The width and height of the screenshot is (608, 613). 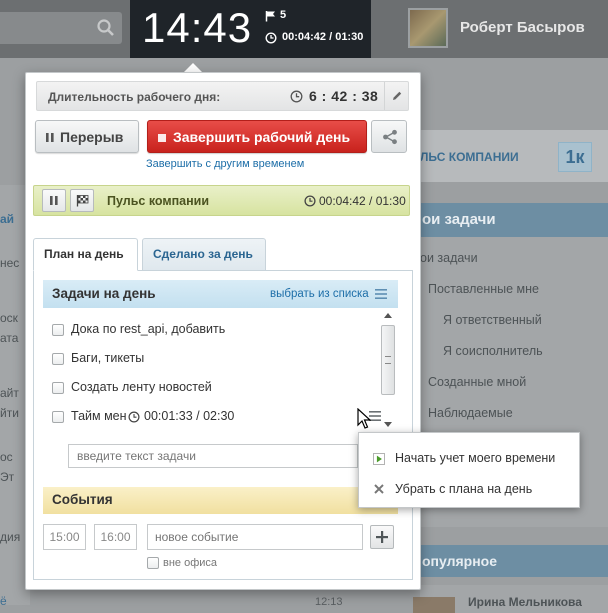 What do you see at coordinates (9, 413) in the screenshot?
I see `left-fragment: йти` at bounding box center [9, 413].